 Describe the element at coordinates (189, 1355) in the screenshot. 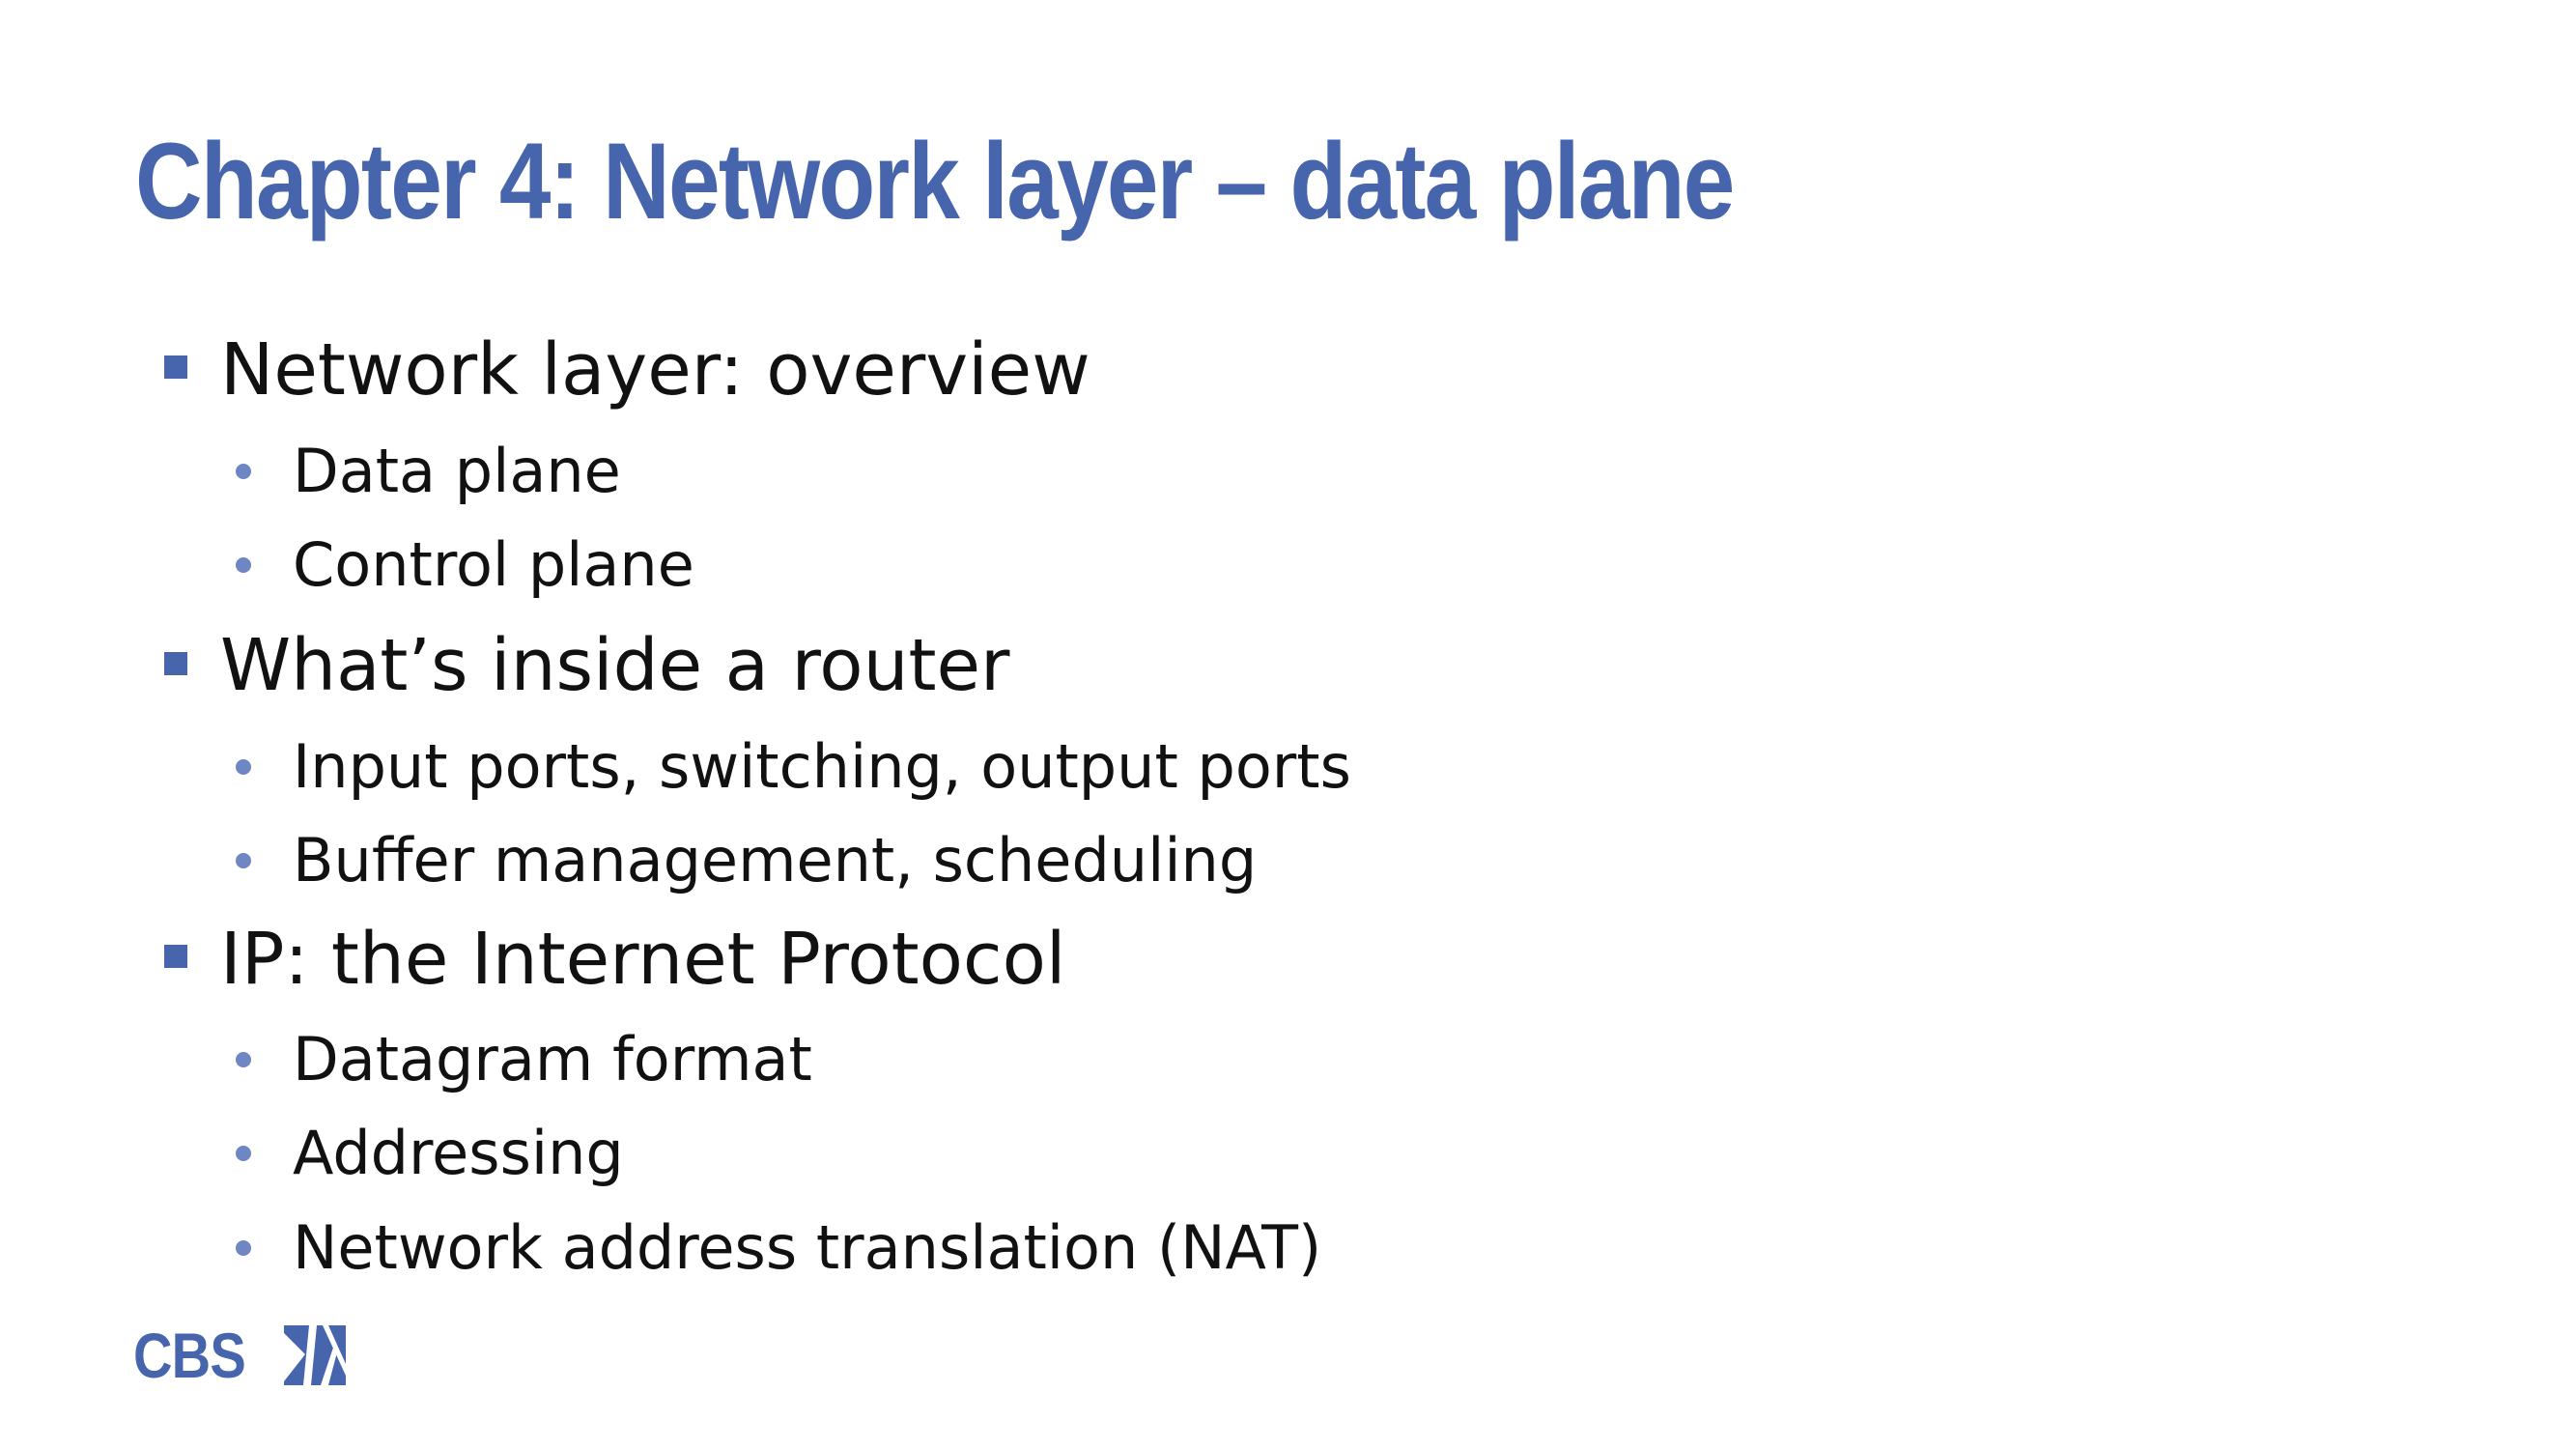

I see `logo-text: CBS` at that location.